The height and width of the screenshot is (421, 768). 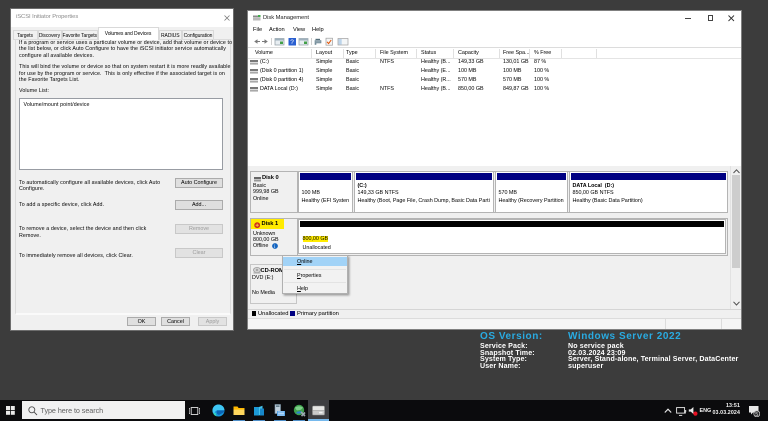 I want to click on svg-text: 5, so click(x=756, y=414).